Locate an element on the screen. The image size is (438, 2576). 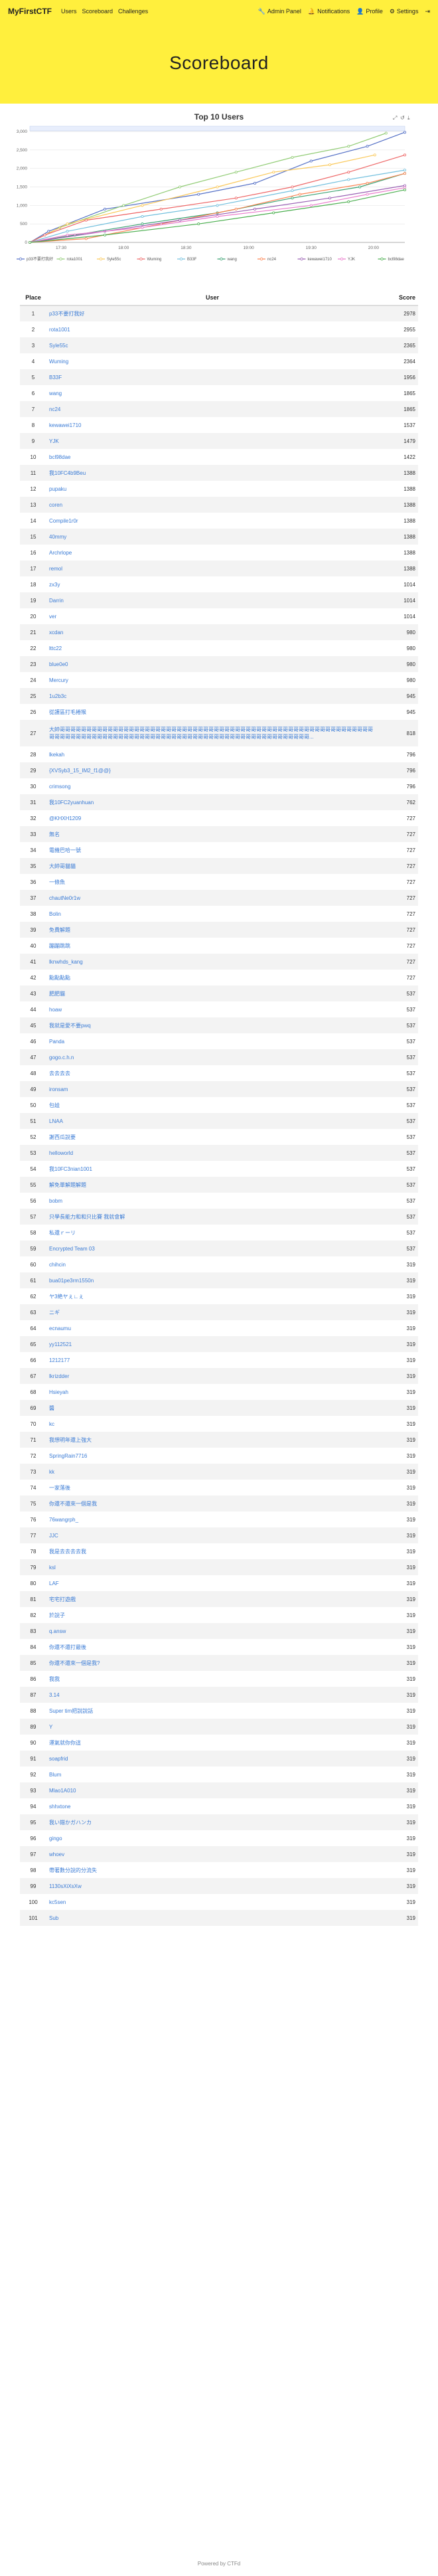
user-link: 包娃 is located at coordinates (54, 1105).